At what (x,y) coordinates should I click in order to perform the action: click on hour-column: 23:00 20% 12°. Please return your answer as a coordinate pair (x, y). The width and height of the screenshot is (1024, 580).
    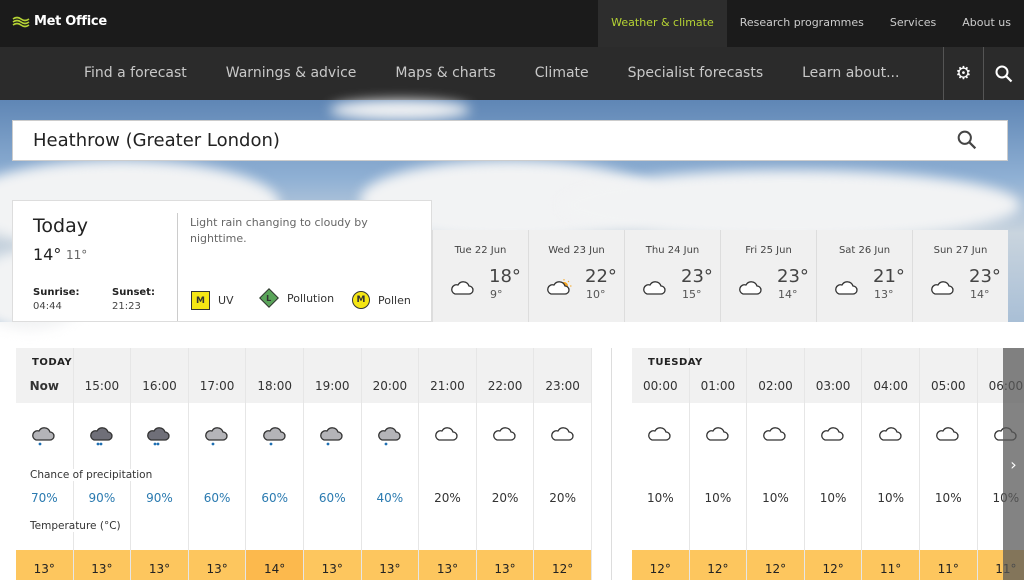
    Looking at the image, I should click on (563, 464).